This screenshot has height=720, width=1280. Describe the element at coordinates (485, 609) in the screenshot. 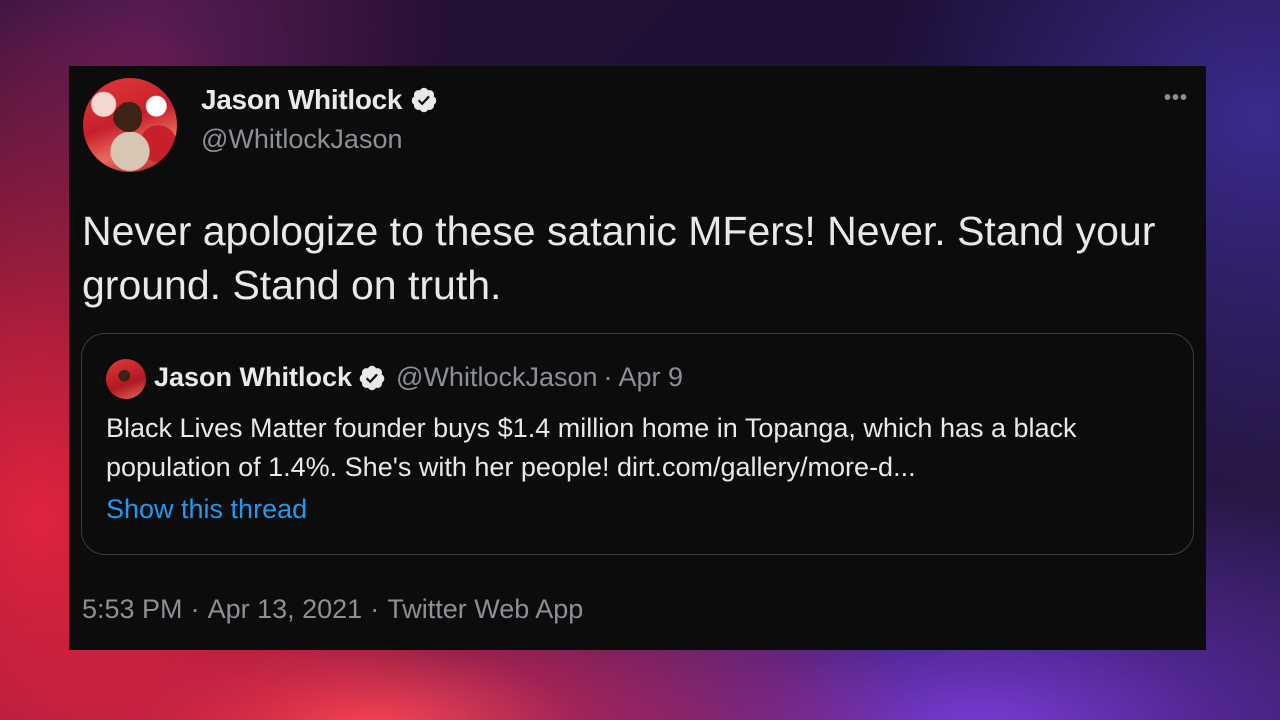

I see `tweet-source: Twitter Web App` at that location.